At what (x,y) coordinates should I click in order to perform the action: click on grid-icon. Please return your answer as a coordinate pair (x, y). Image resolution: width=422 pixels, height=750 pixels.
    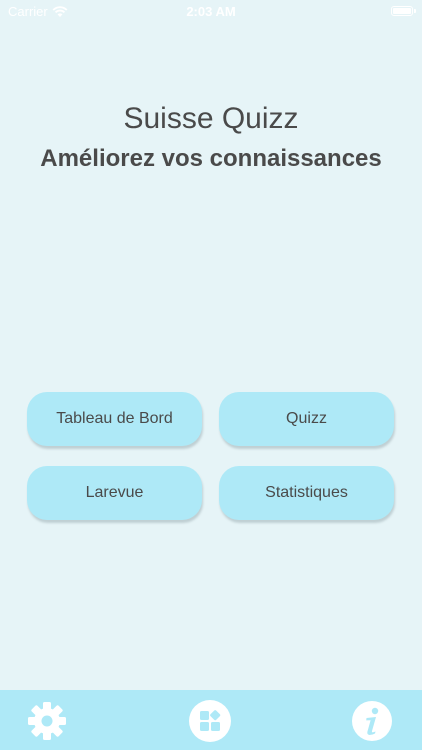
    Looking at the image, I should click on (210, 721).